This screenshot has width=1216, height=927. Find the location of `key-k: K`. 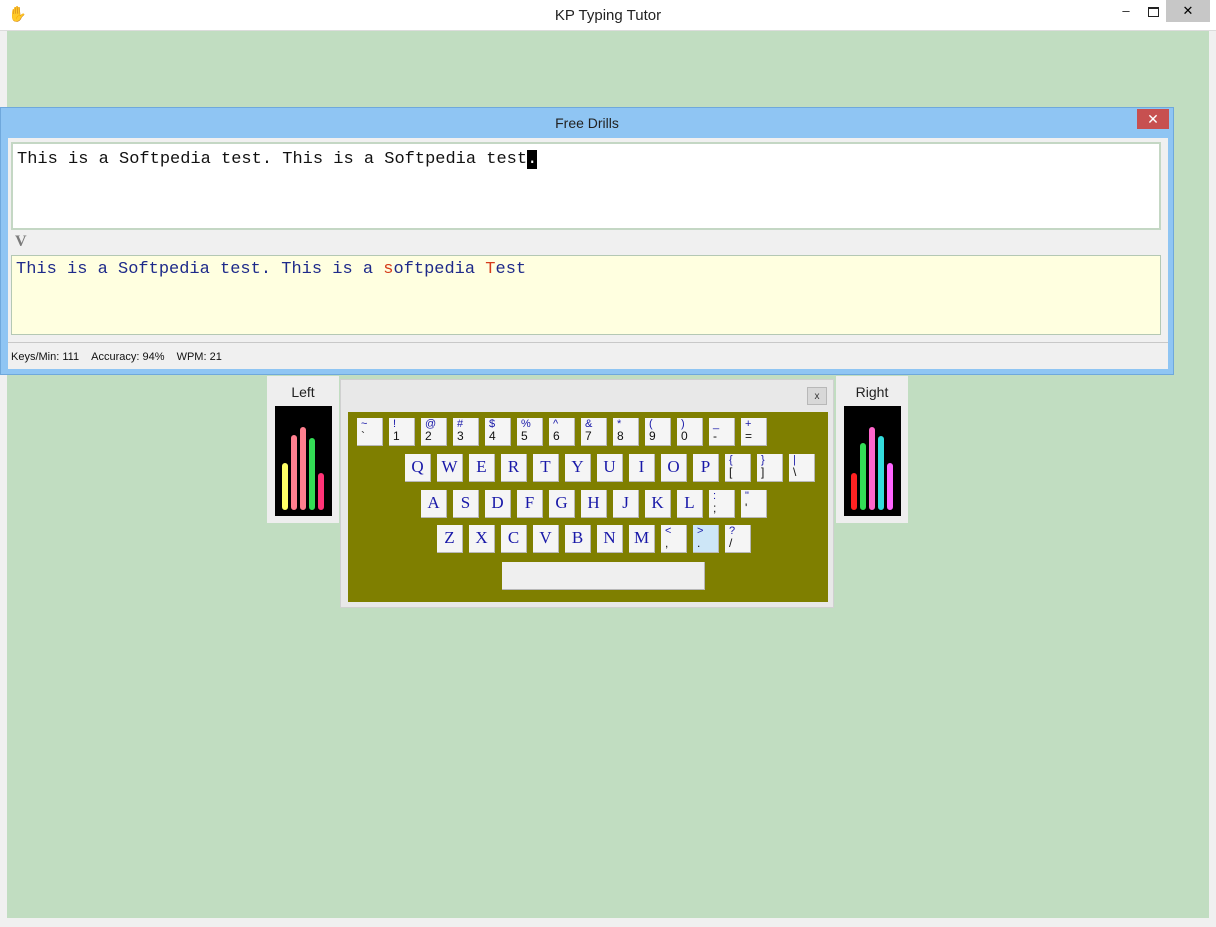

key-k: K is located at coordinates (658, 504).